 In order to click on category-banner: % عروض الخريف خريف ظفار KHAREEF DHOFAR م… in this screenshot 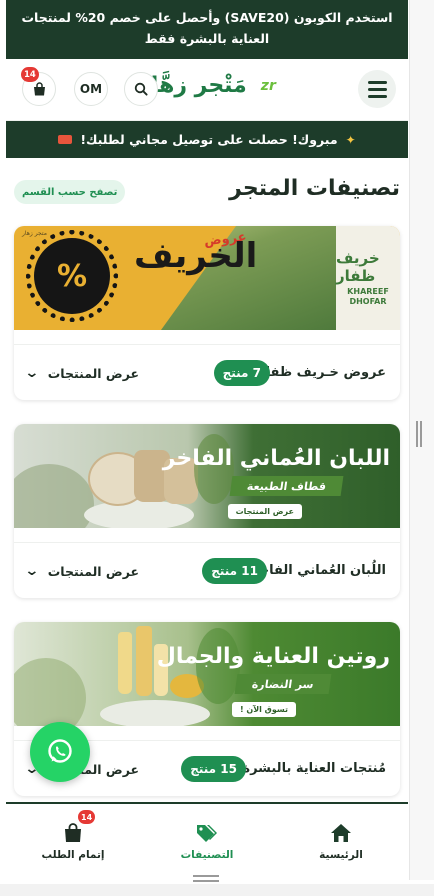, I will do `click(207, 278)`.